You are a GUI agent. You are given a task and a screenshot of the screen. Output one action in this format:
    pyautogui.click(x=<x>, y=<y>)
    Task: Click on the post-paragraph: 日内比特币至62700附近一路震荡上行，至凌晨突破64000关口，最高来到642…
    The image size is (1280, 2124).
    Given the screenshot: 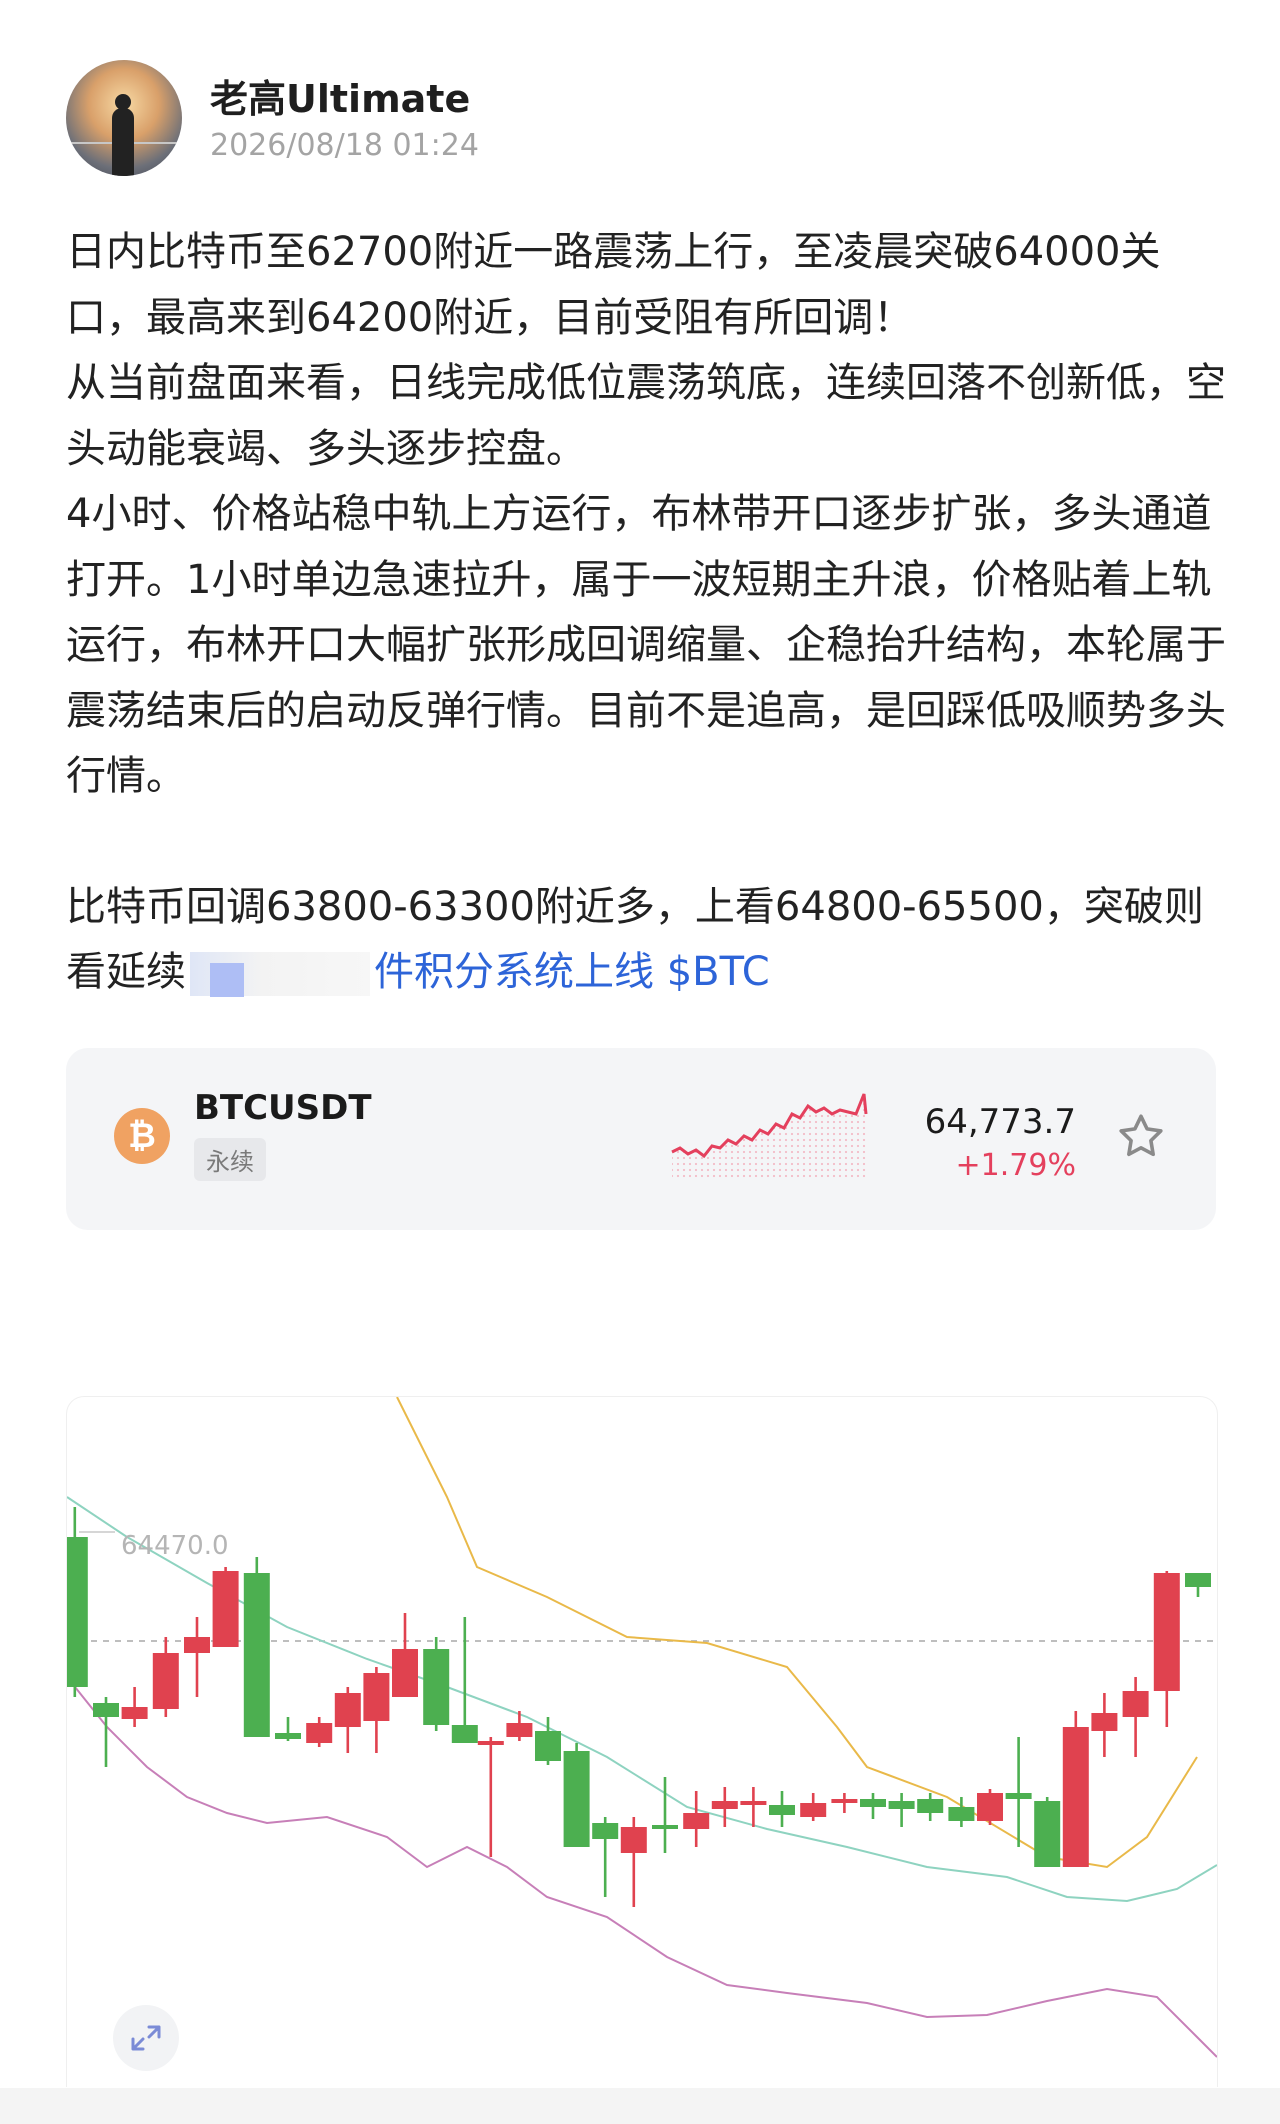 What is the action you would take?
    pyautogui.click(x=613, y=285)
    